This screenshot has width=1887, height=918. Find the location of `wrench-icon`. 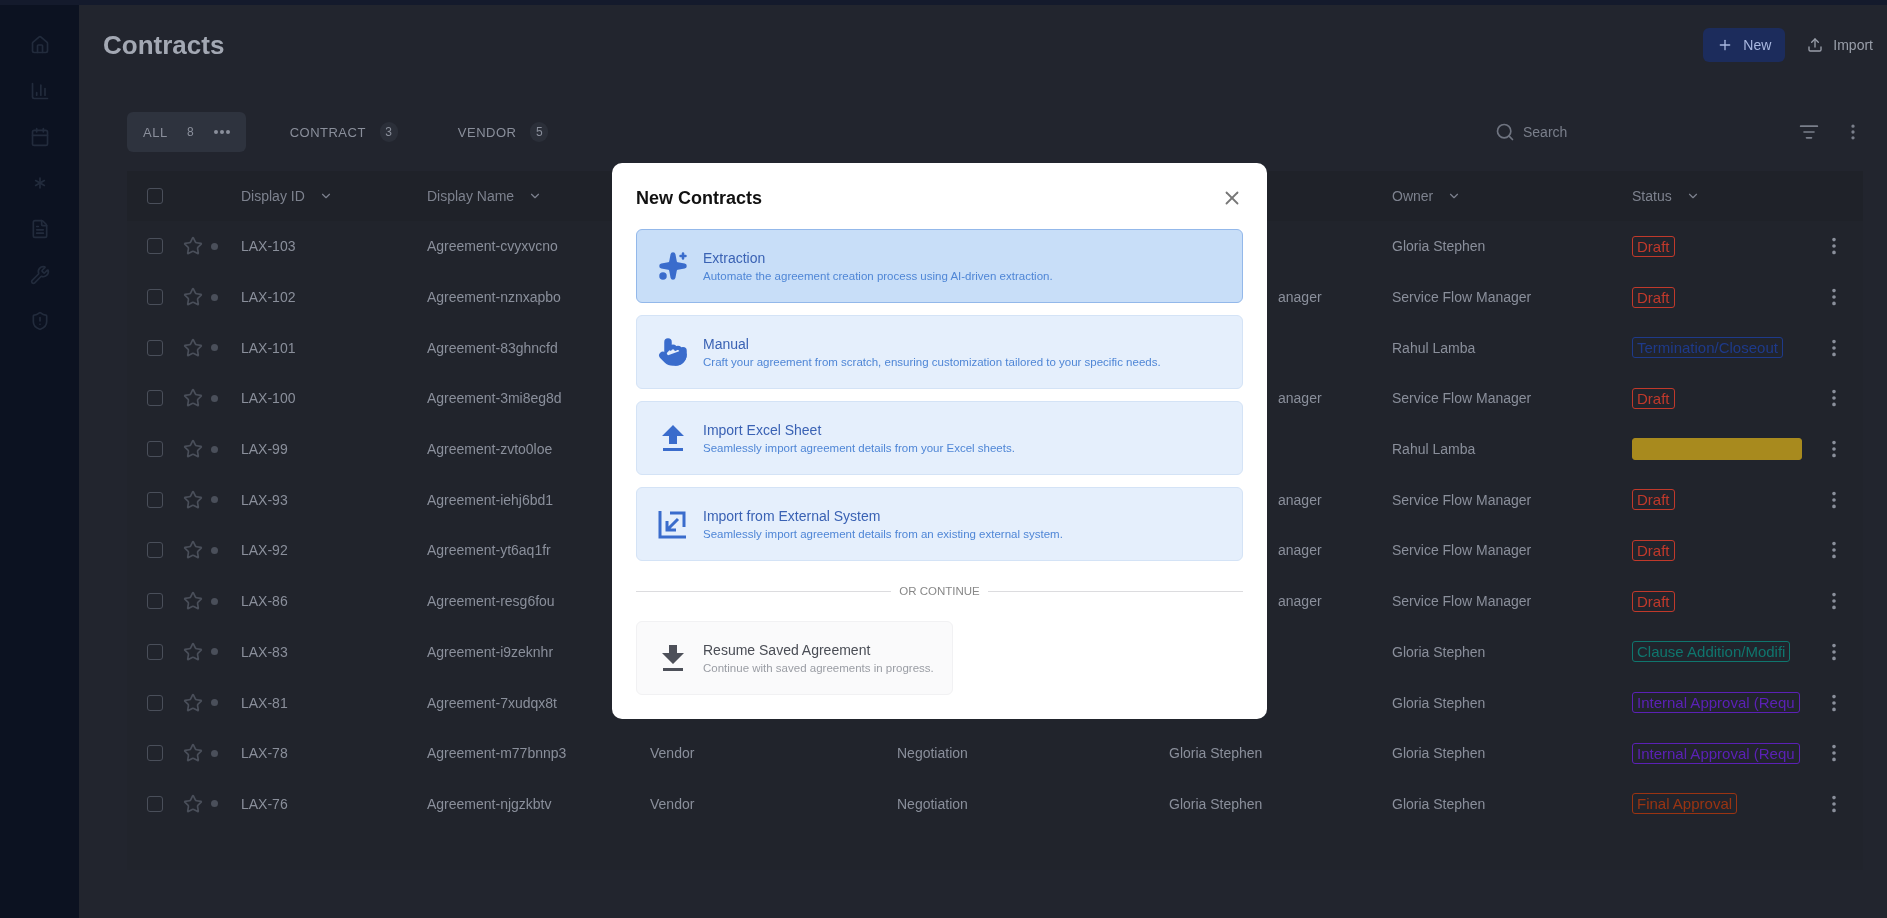

wrench-icon is located at coordinates (39, 275).